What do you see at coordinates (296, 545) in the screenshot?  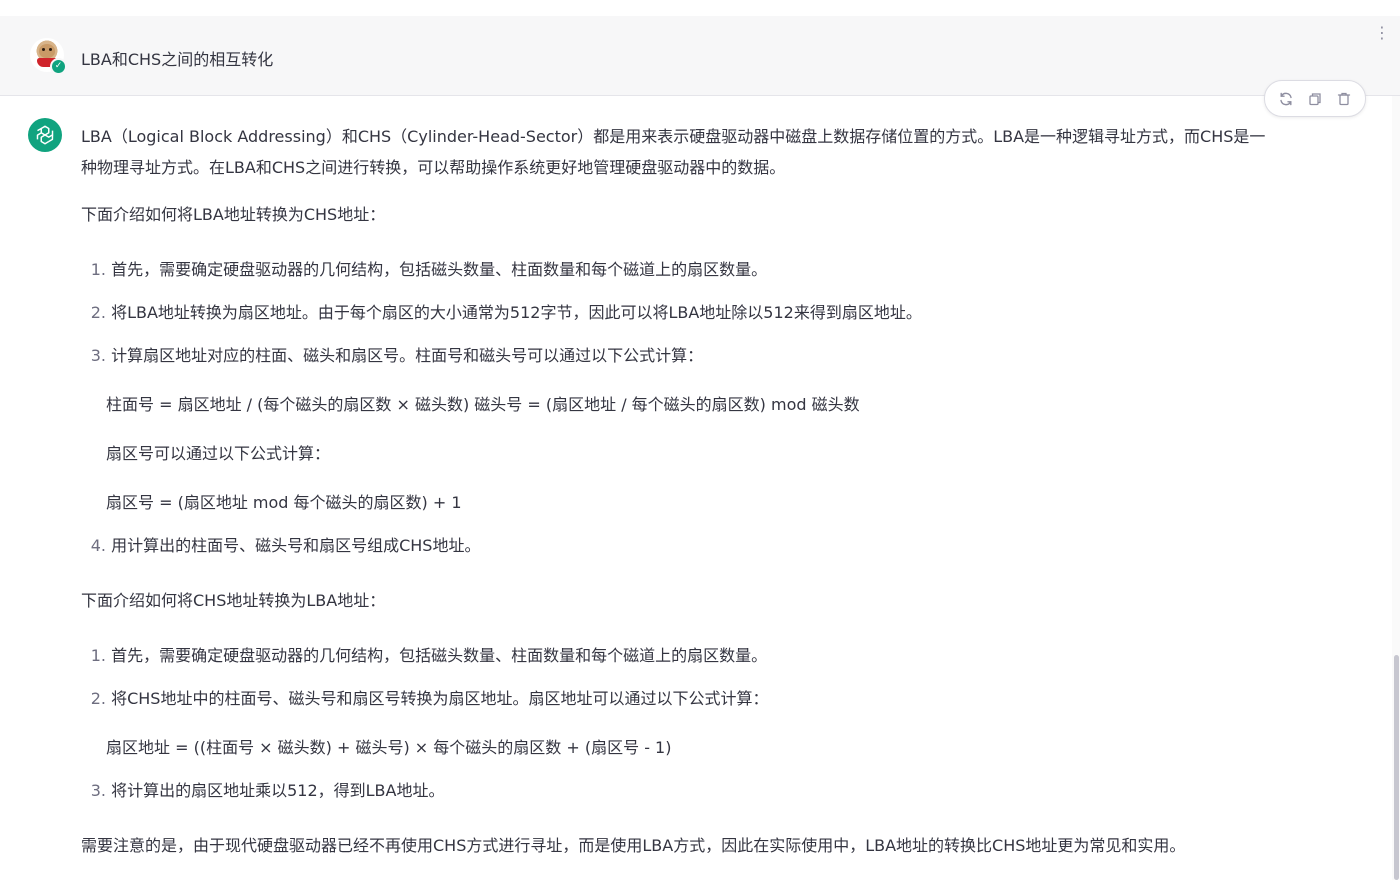 I see `list-text: 用计算出的柱面号、磁头号和扇区号组成CHS地址。` at bounding box center [296, 545].